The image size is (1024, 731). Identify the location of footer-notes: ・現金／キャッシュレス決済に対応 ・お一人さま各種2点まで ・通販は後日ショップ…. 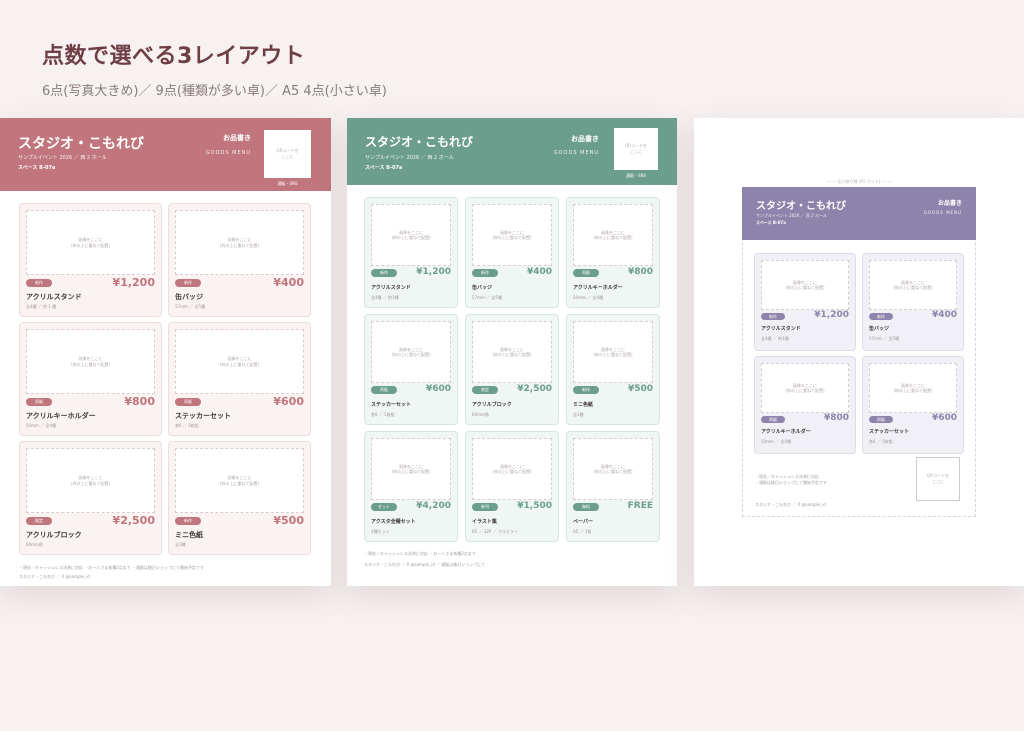
(112, 567).